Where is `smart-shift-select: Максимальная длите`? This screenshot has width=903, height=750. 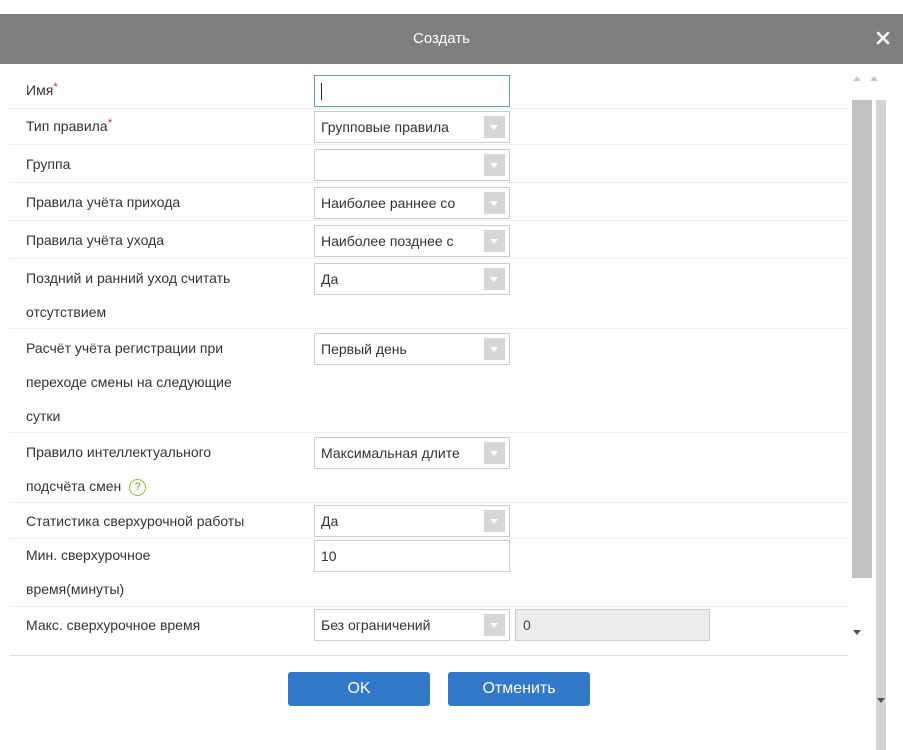 smart-shift-select: Максимальная длите is located at coordinates (412, 453).